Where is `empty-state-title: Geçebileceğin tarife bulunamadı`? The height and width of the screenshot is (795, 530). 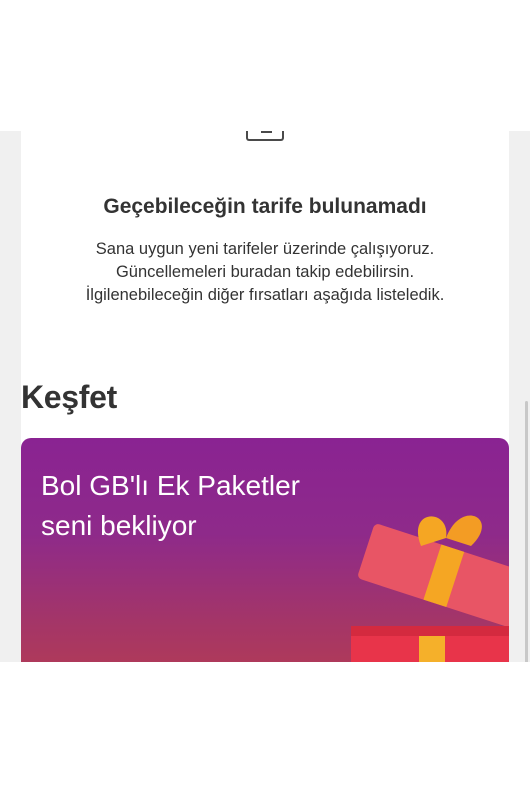 empty-state-title: Geçebileceğin tarife bulunamadı is located at coordinates (265, 206).